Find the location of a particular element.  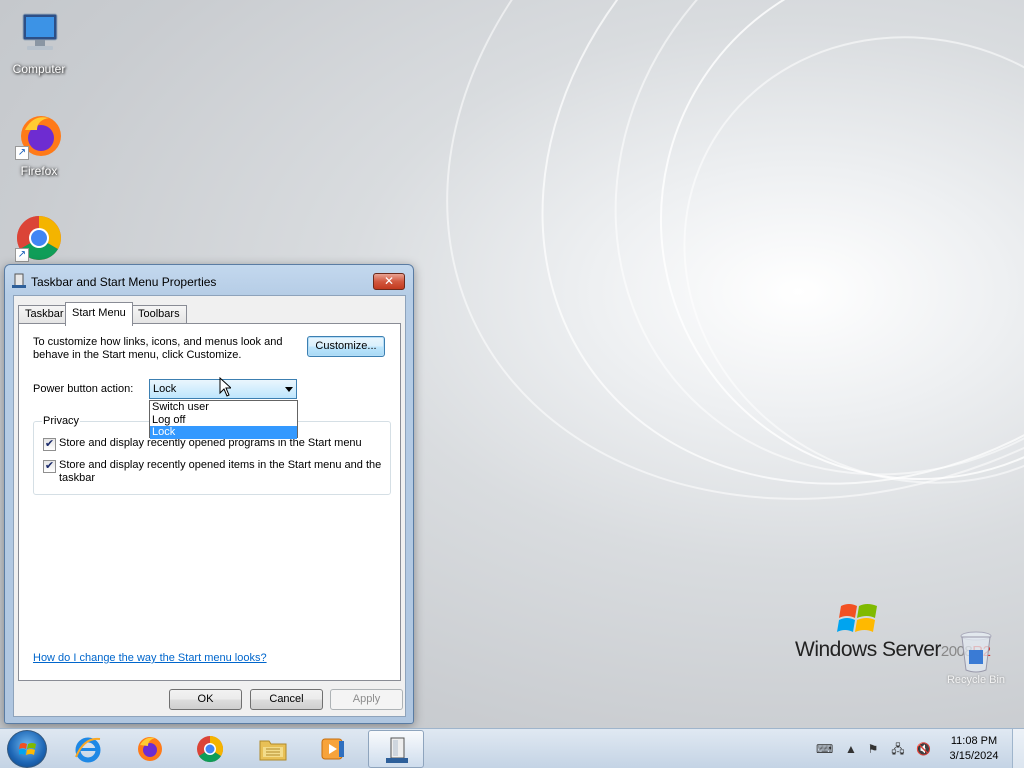

taskbar-item-media-player is located at coordinates (333, 749).